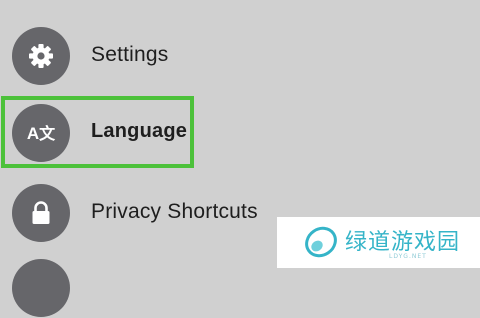  What do you see at coordinates (41, 213) in the screenshot?
I see `lock-icon` at bounding box center [41, 213].